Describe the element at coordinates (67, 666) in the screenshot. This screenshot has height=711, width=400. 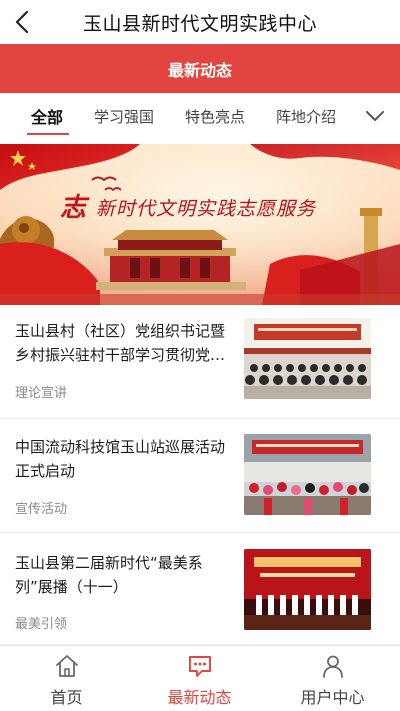
I see `home-icon` at that location.